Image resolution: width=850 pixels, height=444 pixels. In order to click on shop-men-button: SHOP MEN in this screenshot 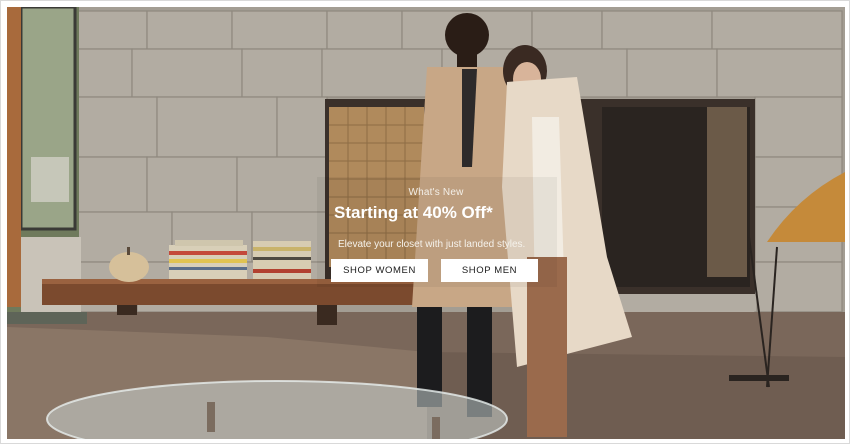, I will do `click(489, 270)`.